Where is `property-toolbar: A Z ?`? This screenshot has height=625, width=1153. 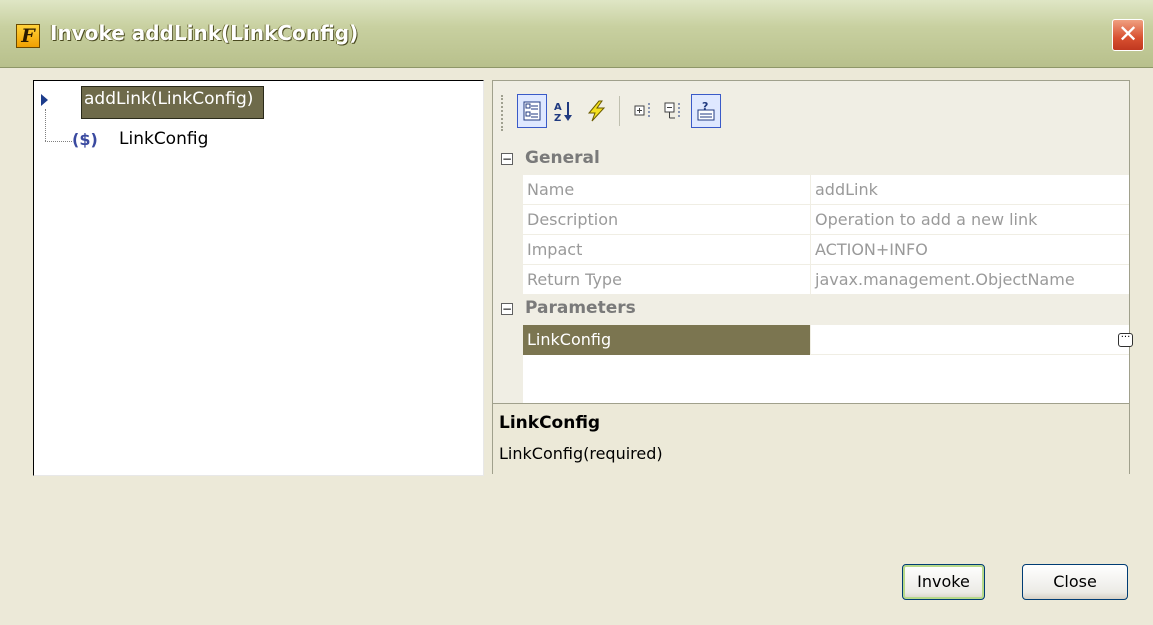 property-toolbar: A Z ? is located at coordinates (811, 113).